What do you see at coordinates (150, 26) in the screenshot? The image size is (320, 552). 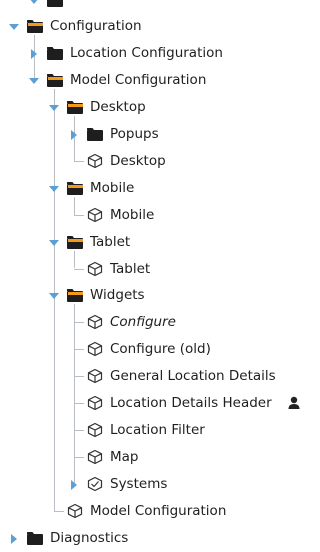 I see `tree-node: Configuration` at bounding box center [150, 26].